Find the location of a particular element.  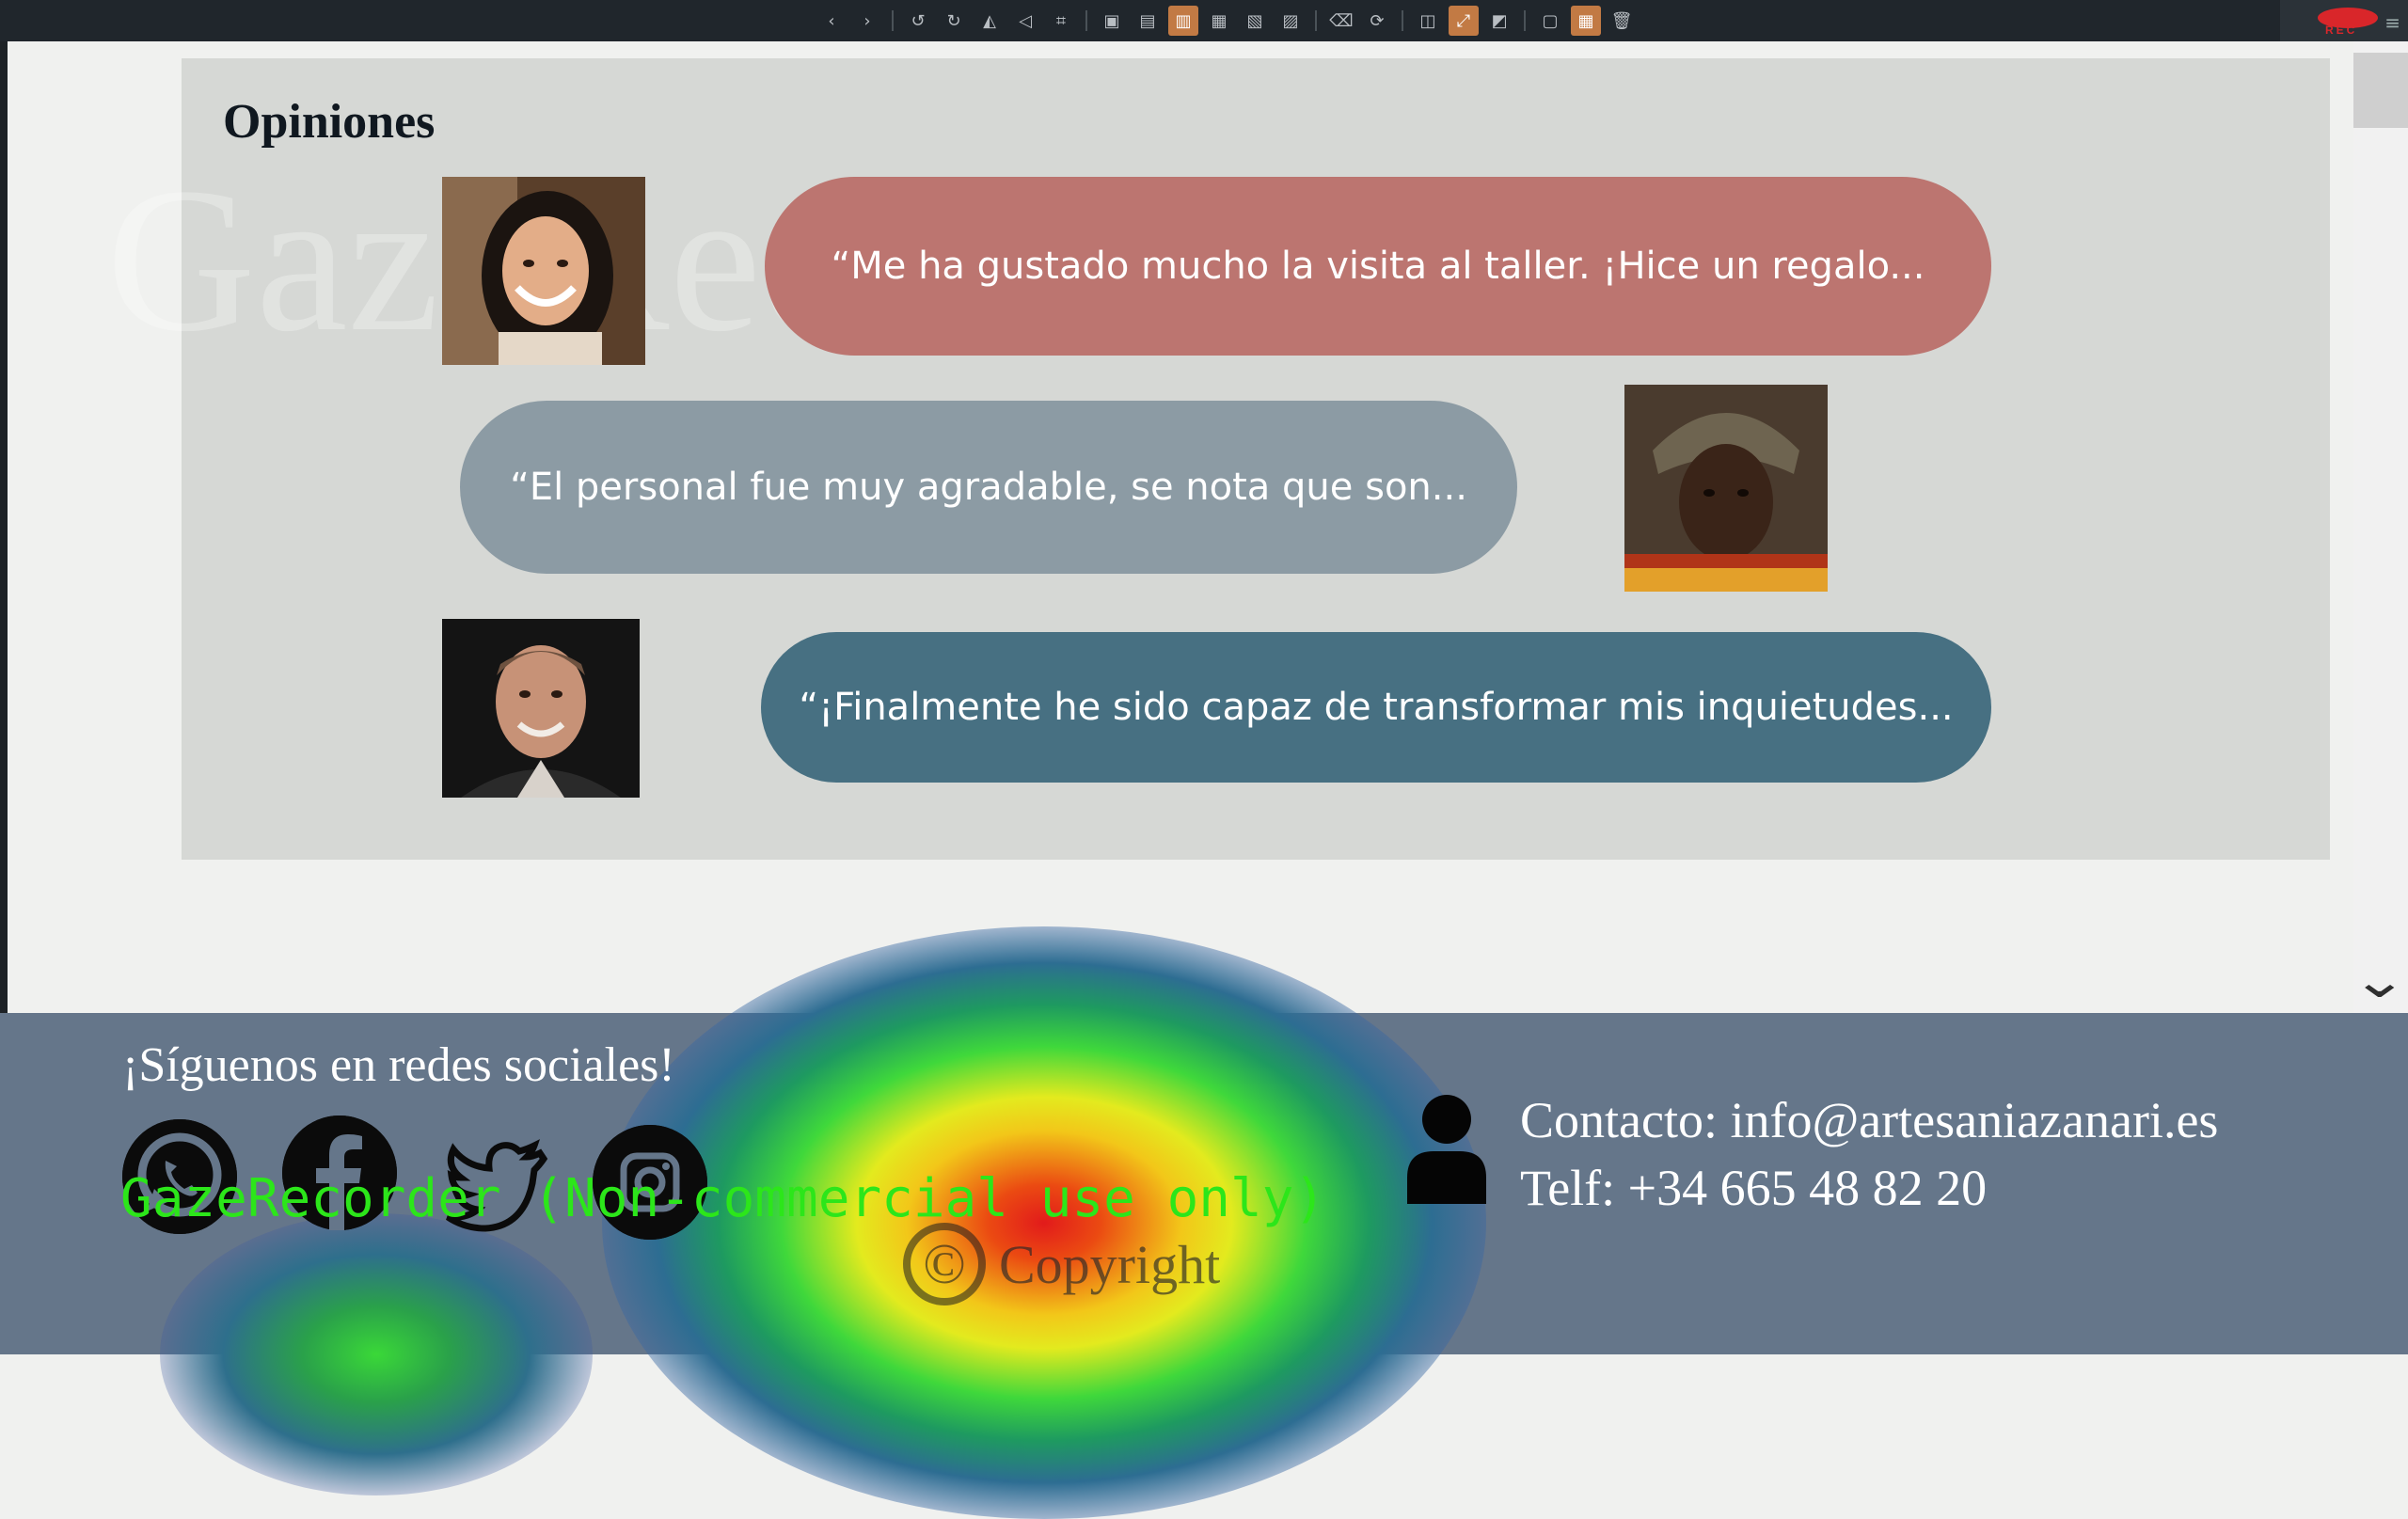

resize-icon: ⤢ is located at coordinates (1464, 21).